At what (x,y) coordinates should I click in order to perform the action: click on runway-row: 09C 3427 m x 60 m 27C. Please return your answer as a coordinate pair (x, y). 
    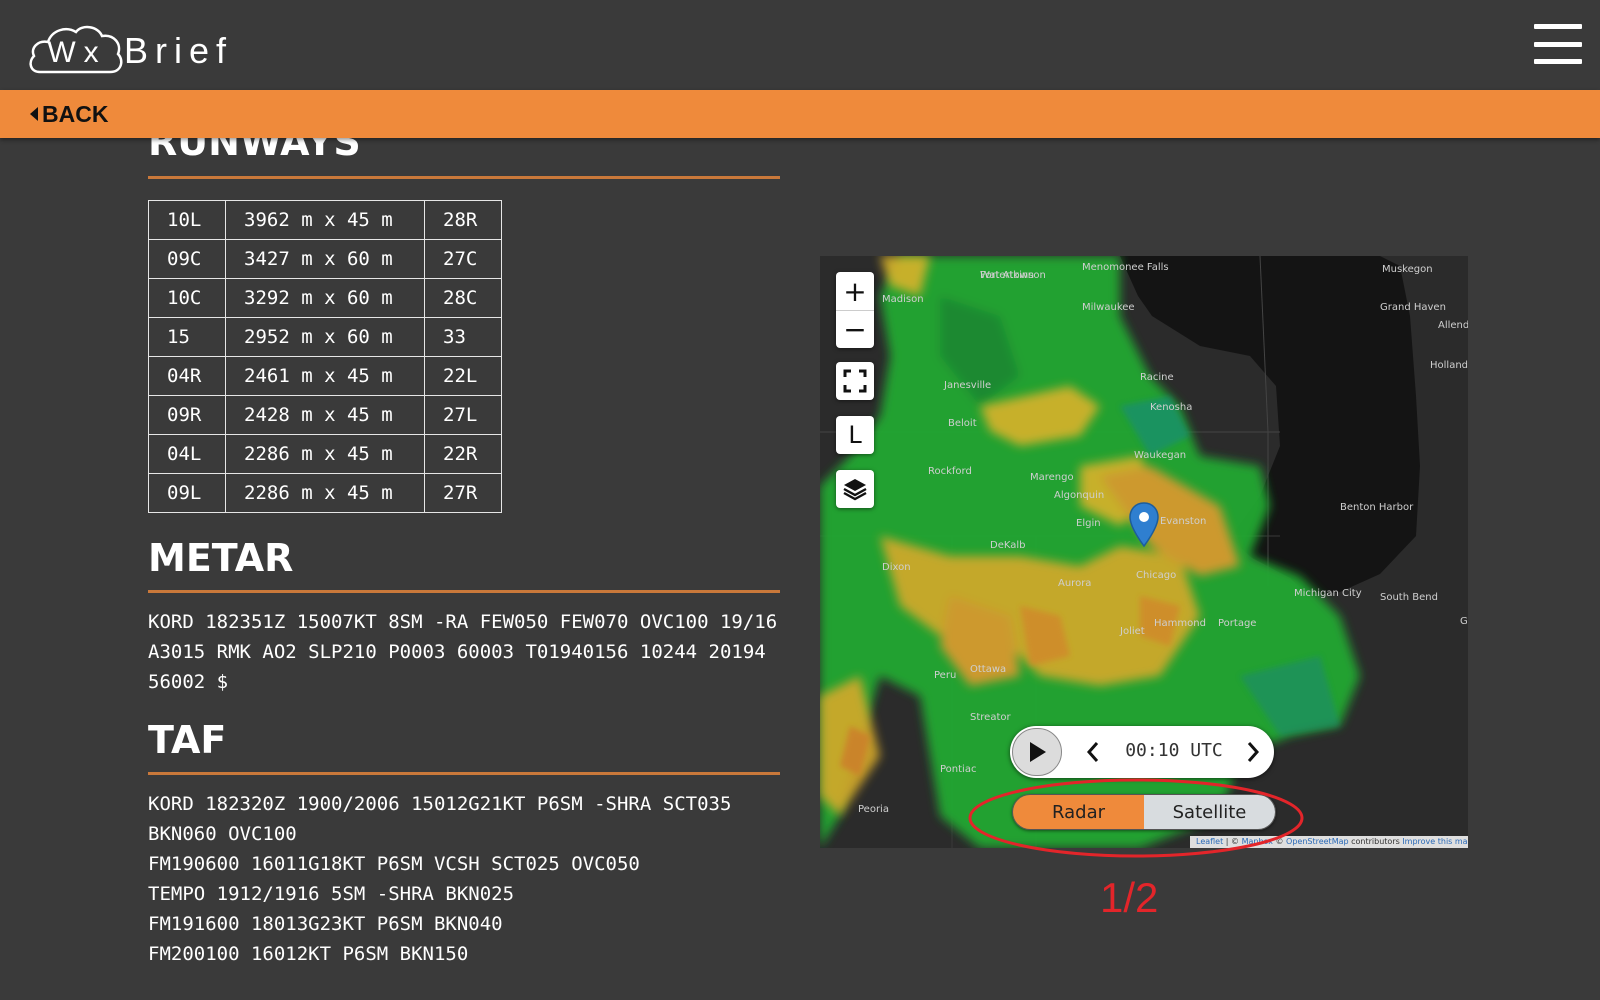
    Looking at the image, I should click on (325, 259).